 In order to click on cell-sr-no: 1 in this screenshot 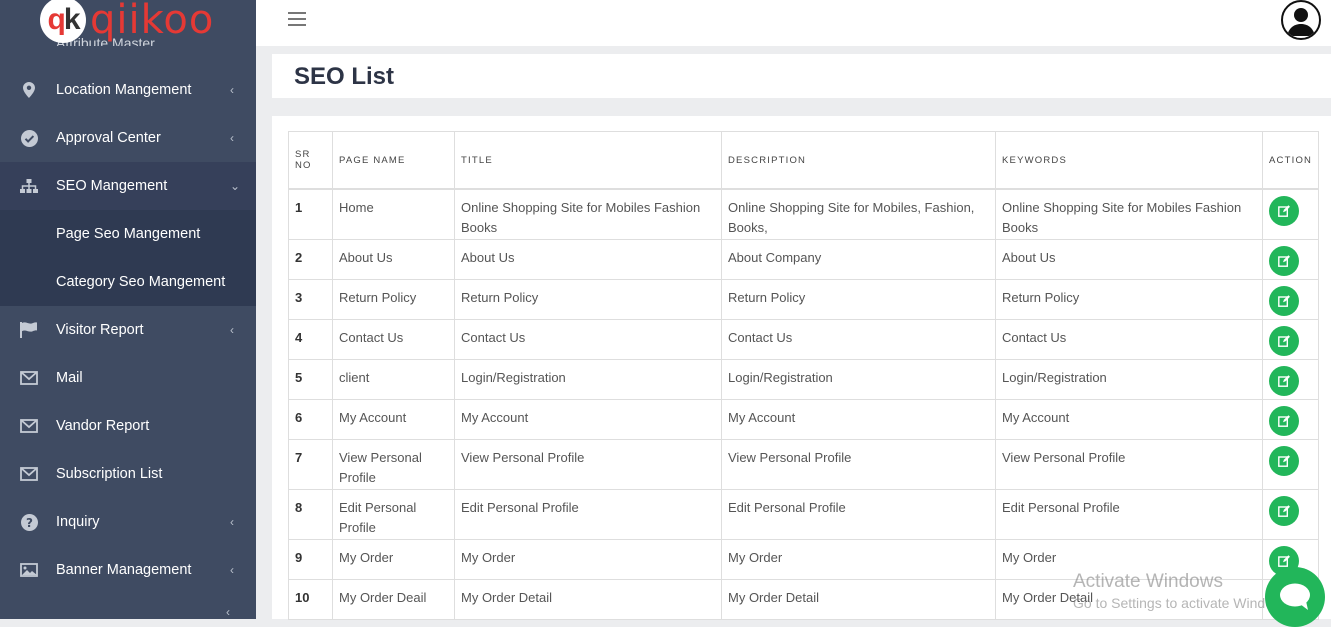, I will do `click(310, 214)`.